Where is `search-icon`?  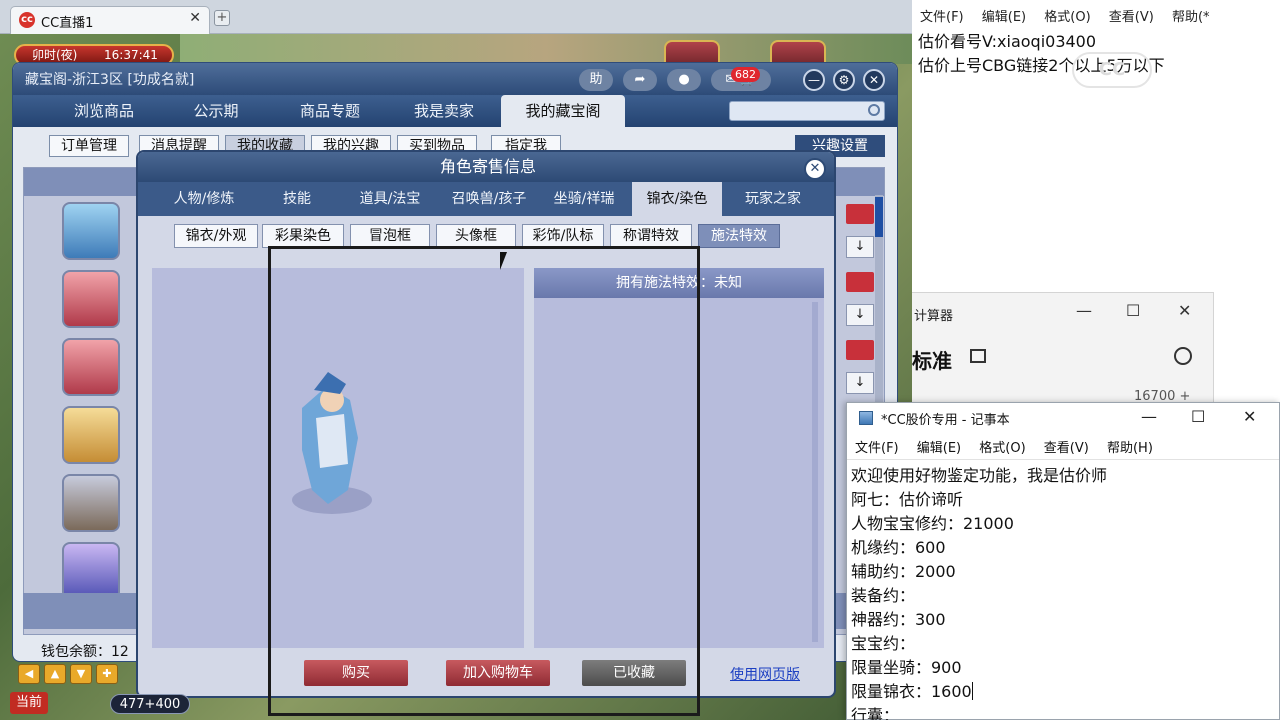 search-icon is located at coordinates (874, 110).